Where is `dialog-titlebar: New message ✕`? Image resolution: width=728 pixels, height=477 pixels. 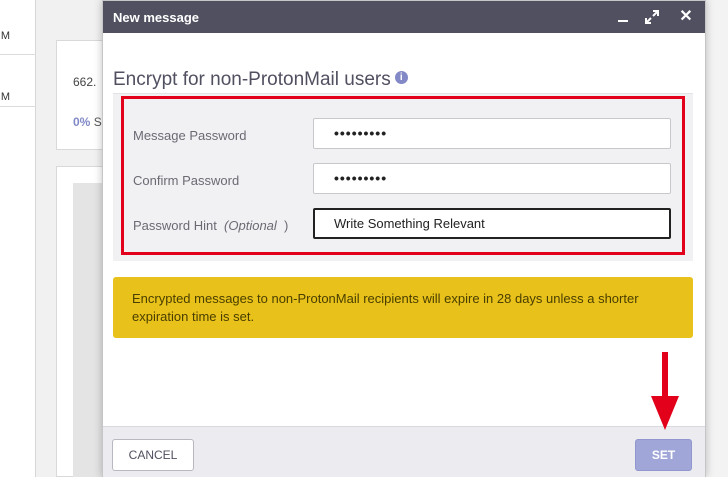 dialog-titlebar: New message ✕ is located at coordinates (404, 17).